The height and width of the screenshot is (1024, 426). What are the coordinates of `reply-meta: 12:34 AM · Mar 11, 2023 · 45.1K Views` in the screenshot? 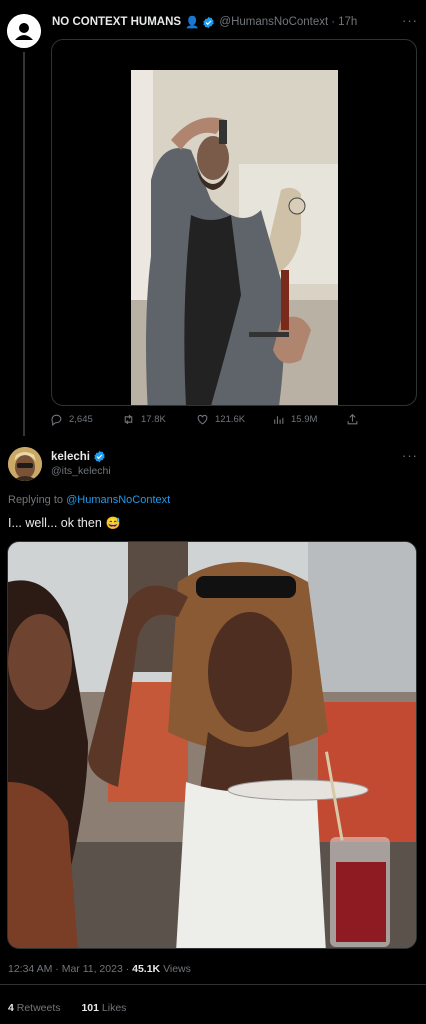 It's located at (99, 969).